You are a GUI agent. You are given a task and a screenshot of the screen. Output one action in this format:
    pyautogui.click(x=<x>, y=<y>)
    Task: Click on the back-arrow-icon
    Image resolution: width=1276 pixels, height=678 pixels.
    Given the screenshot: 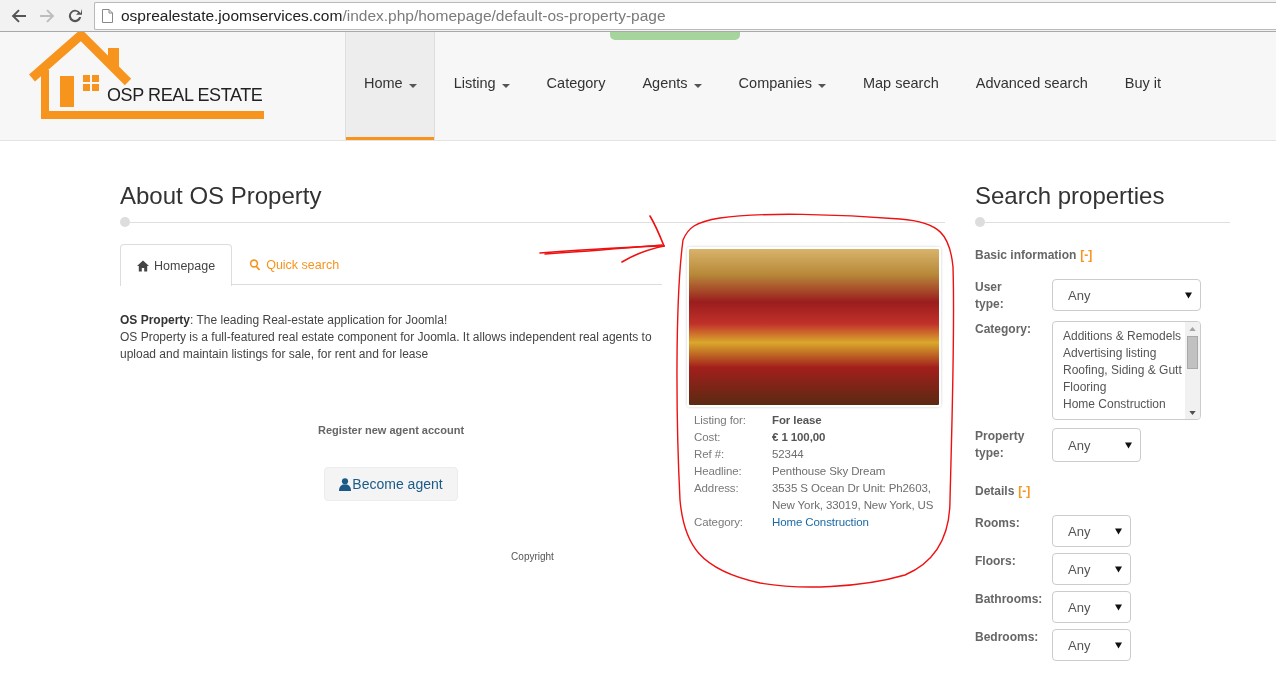 What is the action you would take?
    pyautogui.click(x=19, y=15)
    